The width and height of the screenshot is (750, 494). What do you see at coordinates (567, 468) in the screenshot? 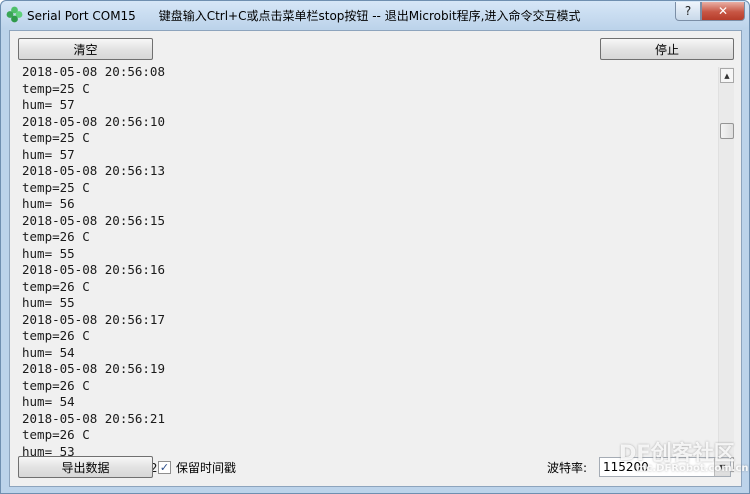
I see `baud-rate-label: 波特率:` at bounding box center [567, 468].